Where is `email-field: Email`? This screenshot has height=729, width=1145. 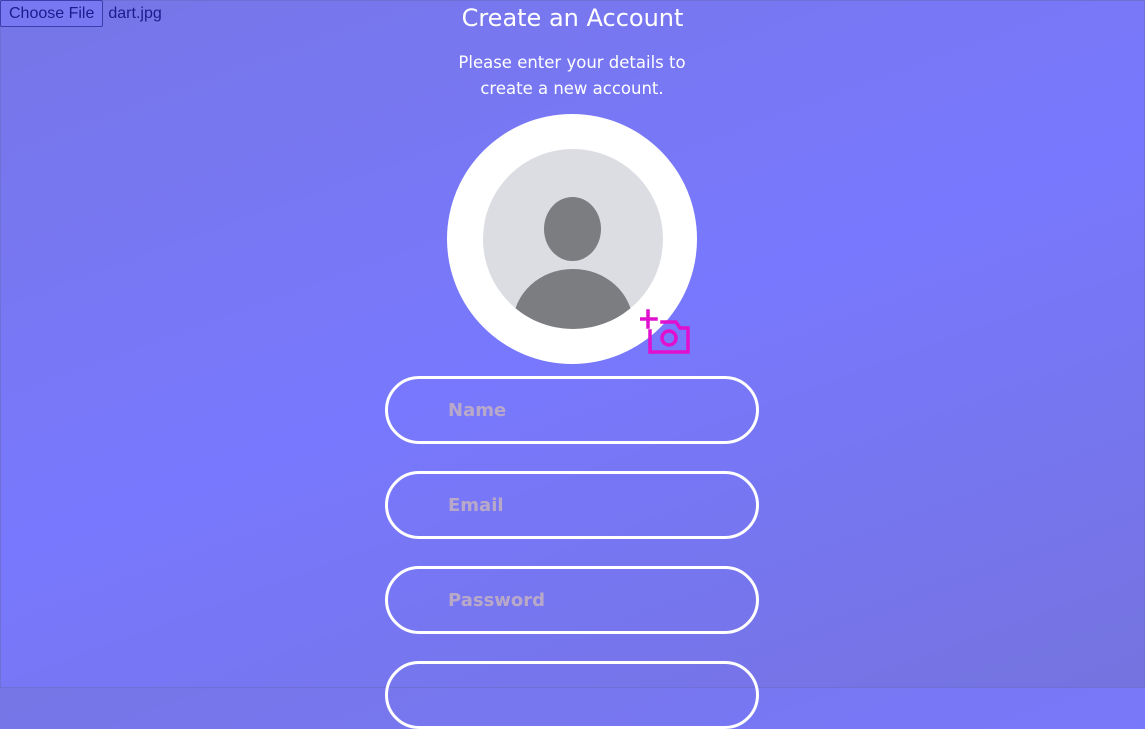 email-field: Email is located at coordinates (572, 505).